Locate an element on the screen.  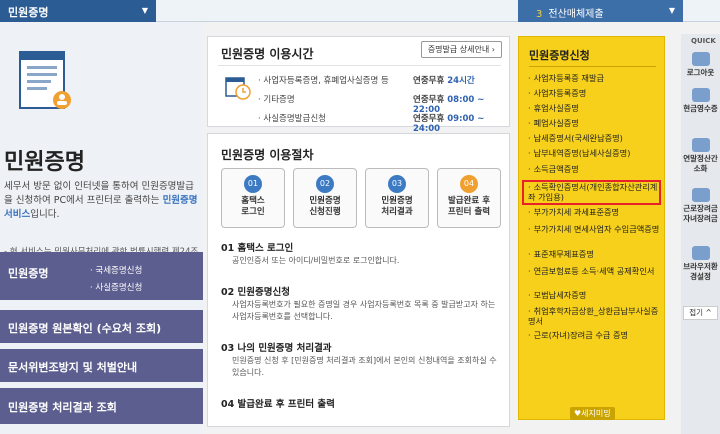
hours-row: · 사업자등록증명, 휴폐업사실증명 등 is located at coordinates (323, 81).